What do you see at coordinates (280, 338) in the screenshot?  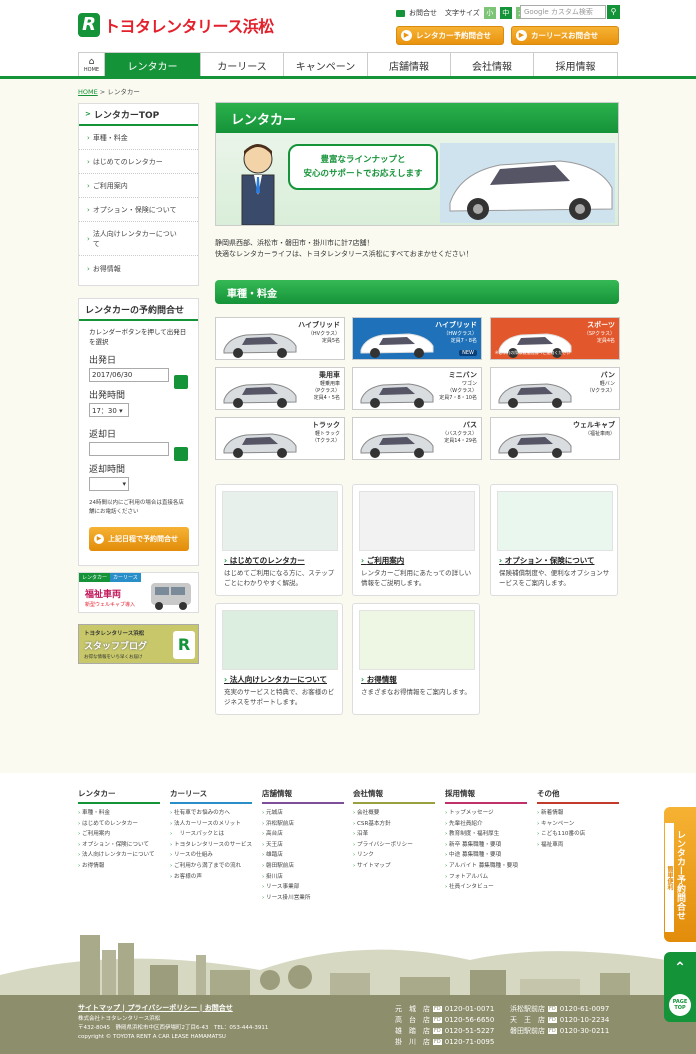 I see `car-category-tile: ハイブリッド （HVクラス） 定員5名` at bounding box center [280, 338].